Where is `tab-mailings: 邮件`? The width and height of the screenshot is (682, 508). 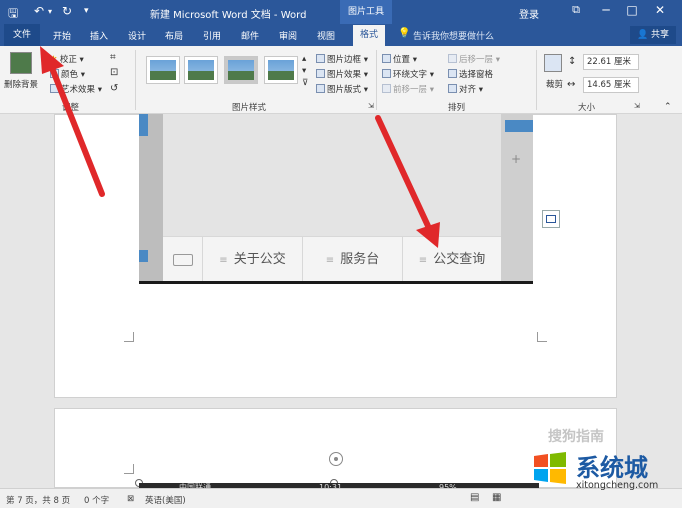 tab-mailings: 邮件 is located at coordinates (250, 35).